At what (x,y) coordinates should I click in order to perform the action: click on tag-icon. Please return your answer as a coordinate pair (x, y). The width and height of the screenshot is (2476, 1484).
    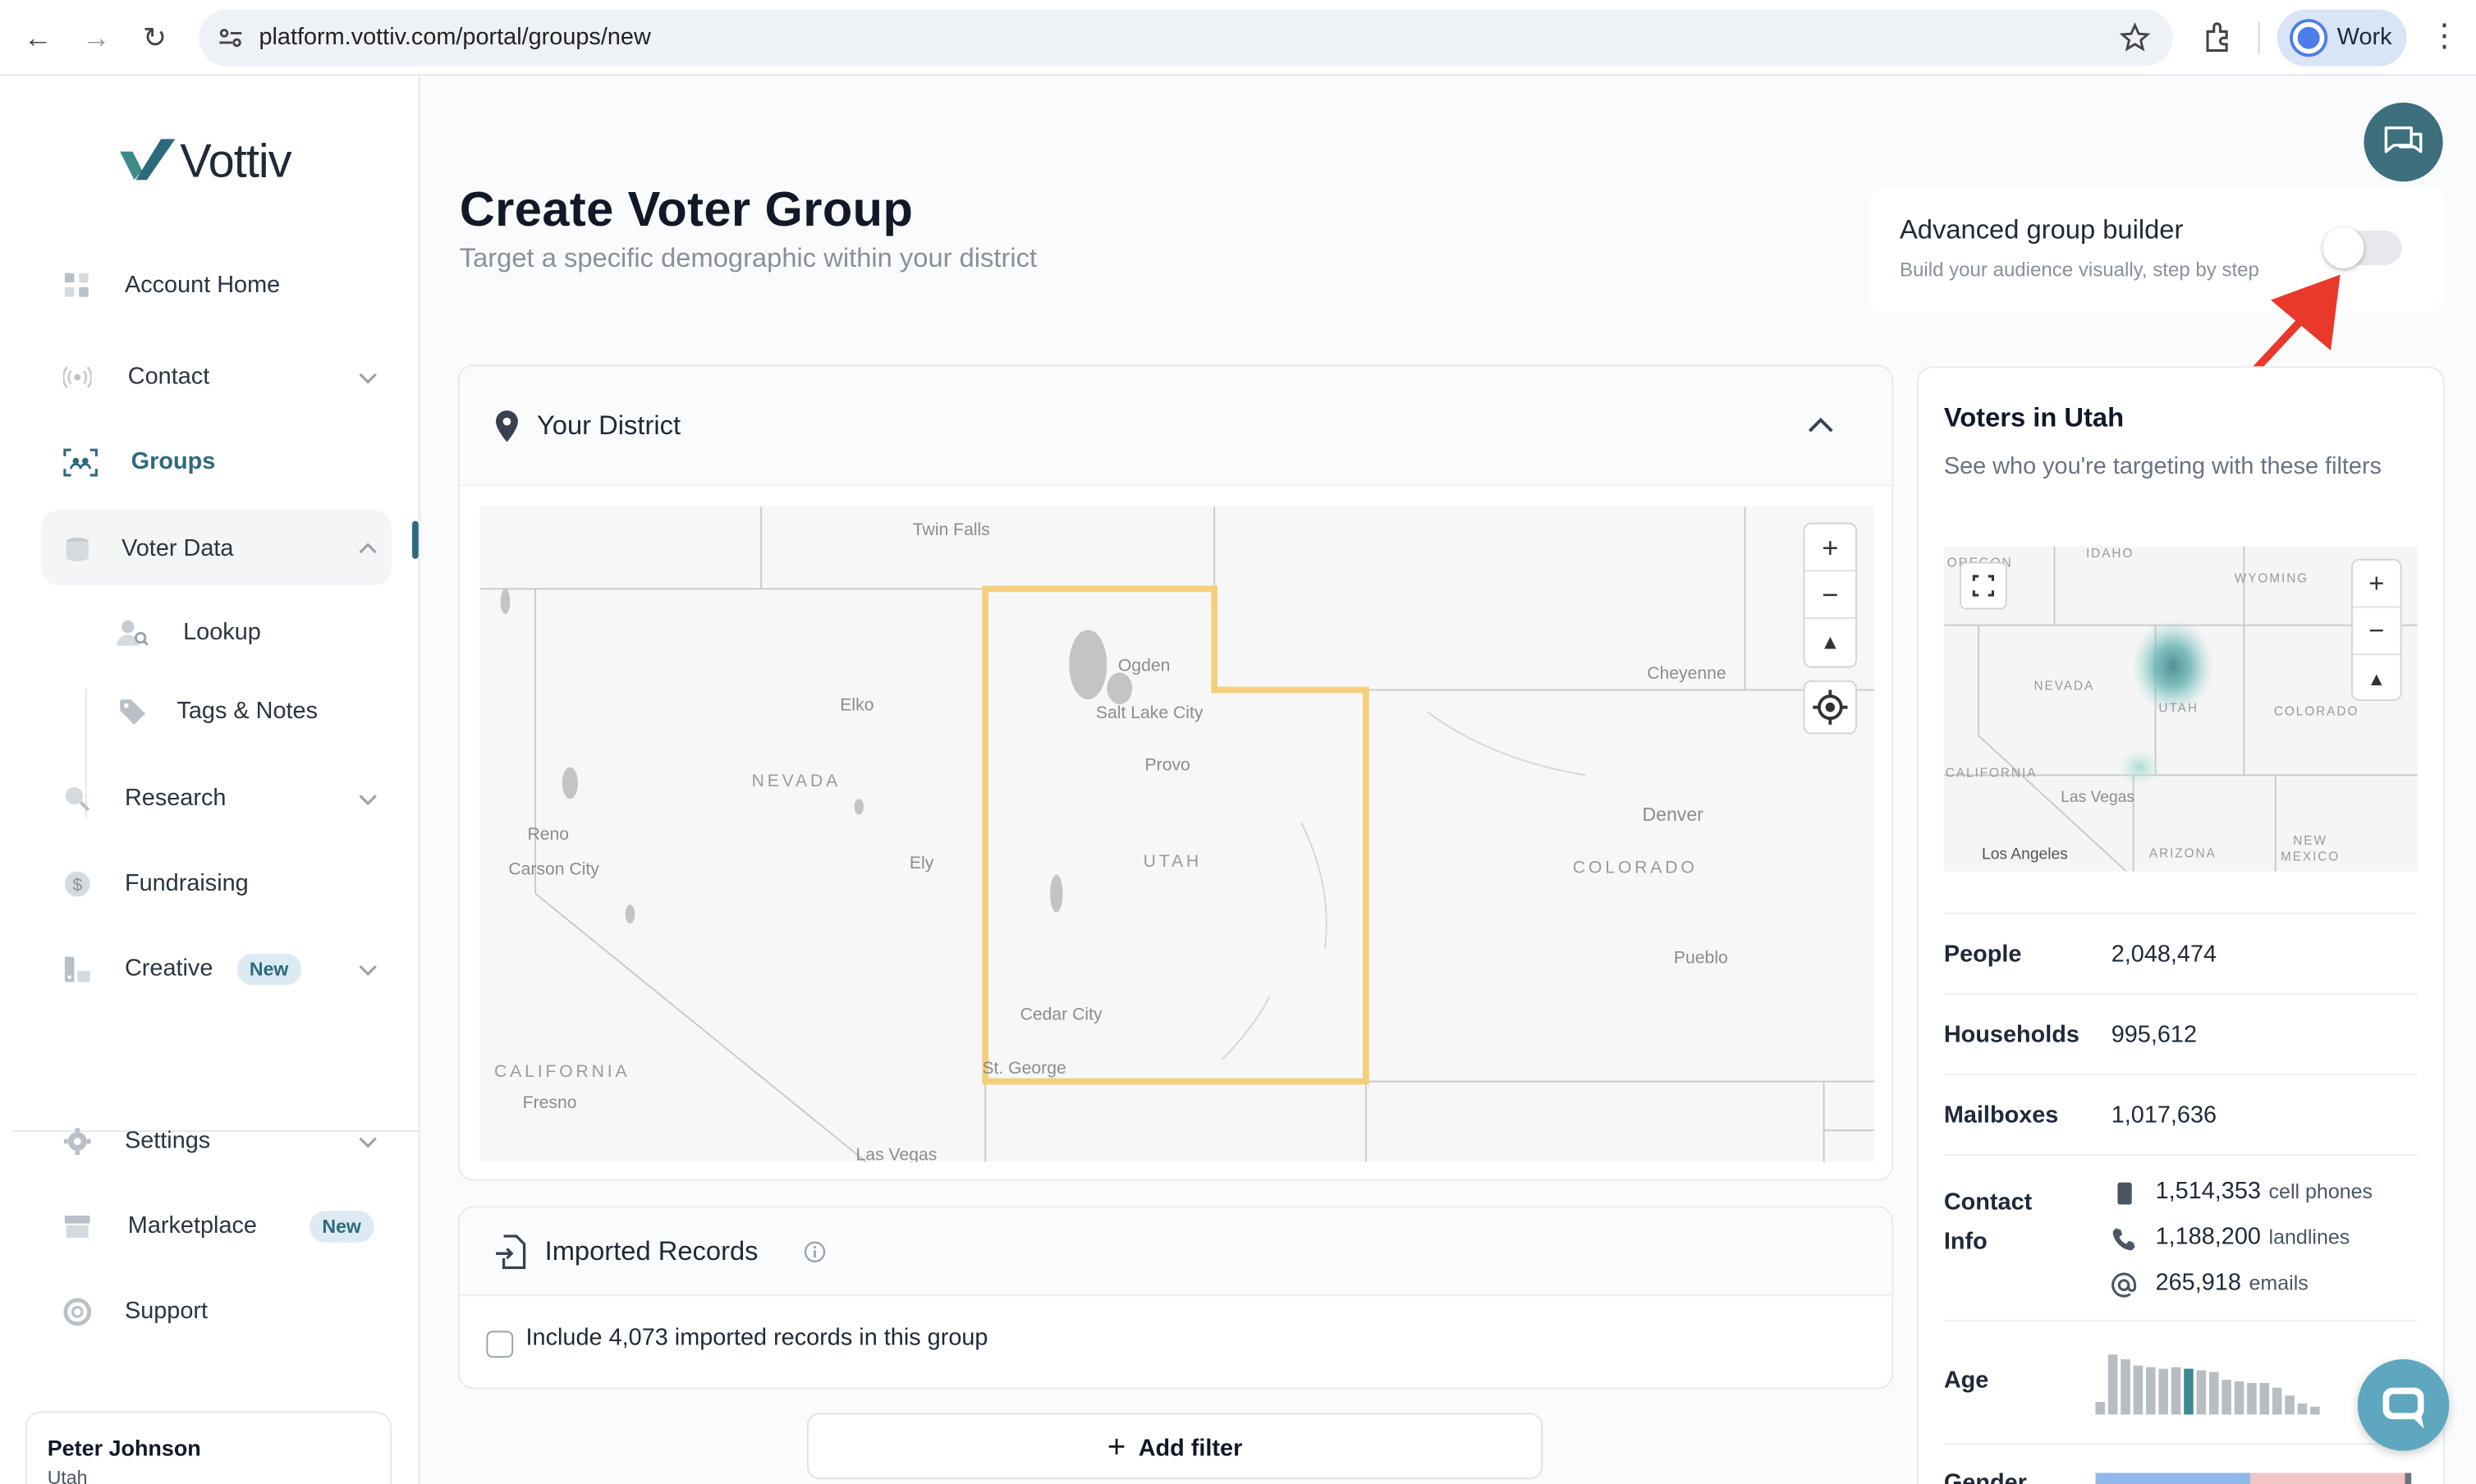
    Looking at the image, I should click on (132, 712).